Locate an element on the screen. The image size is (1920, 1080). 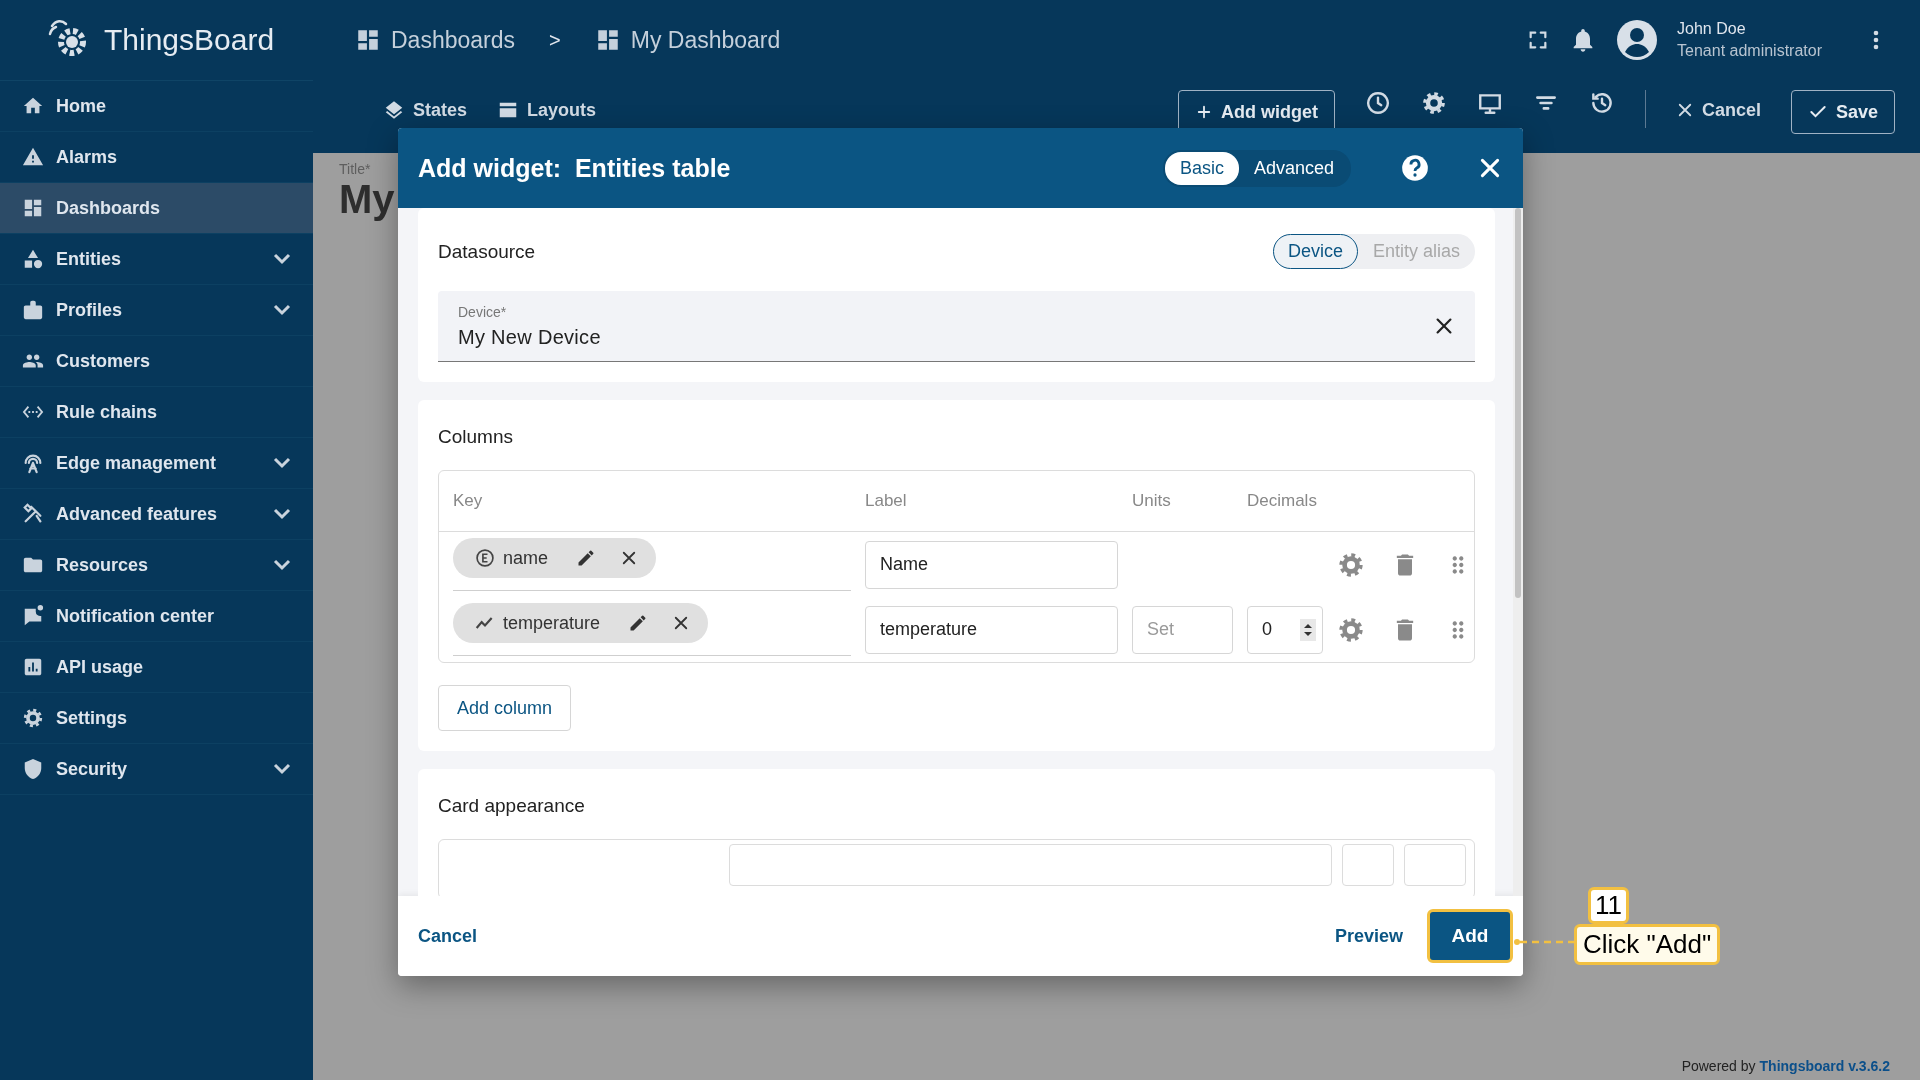
section-heading: Datasource is located at coordinates (487, 251).